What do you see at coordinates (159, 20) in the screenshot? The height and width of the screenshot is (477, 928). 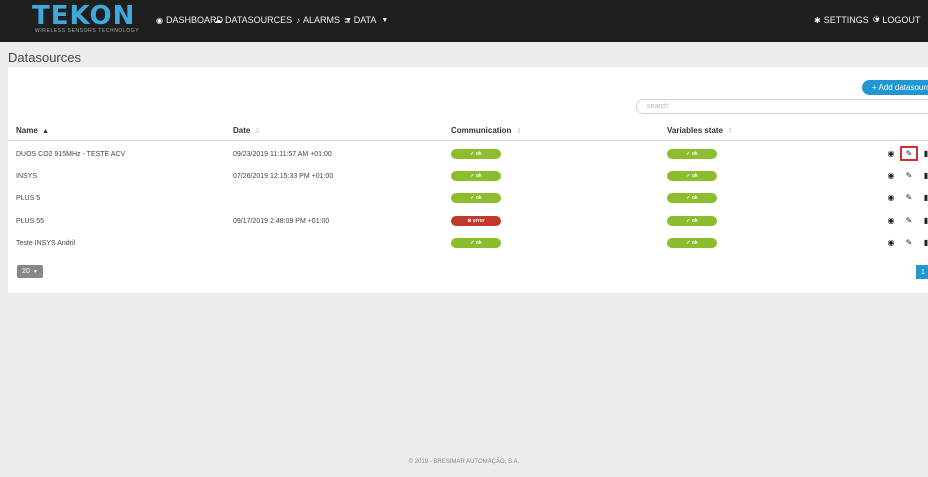 I see `dashboard-icon: ◉` at bounding box center [159, 20].